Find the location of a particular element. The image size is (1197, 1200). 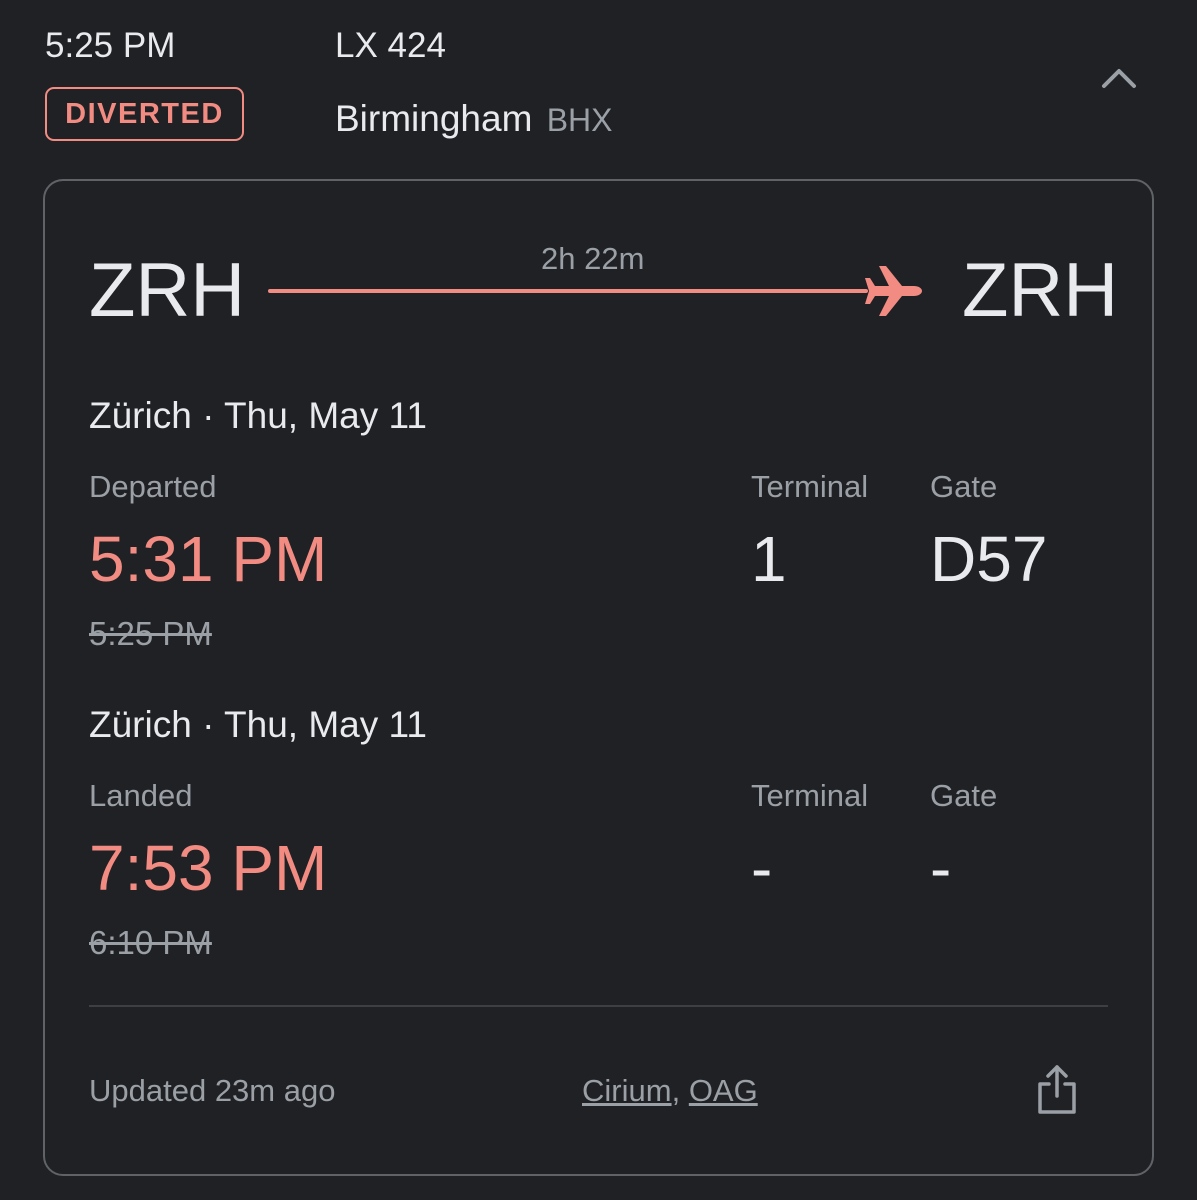

arrival-status-label: Landed is located at coordinates (141, 795).